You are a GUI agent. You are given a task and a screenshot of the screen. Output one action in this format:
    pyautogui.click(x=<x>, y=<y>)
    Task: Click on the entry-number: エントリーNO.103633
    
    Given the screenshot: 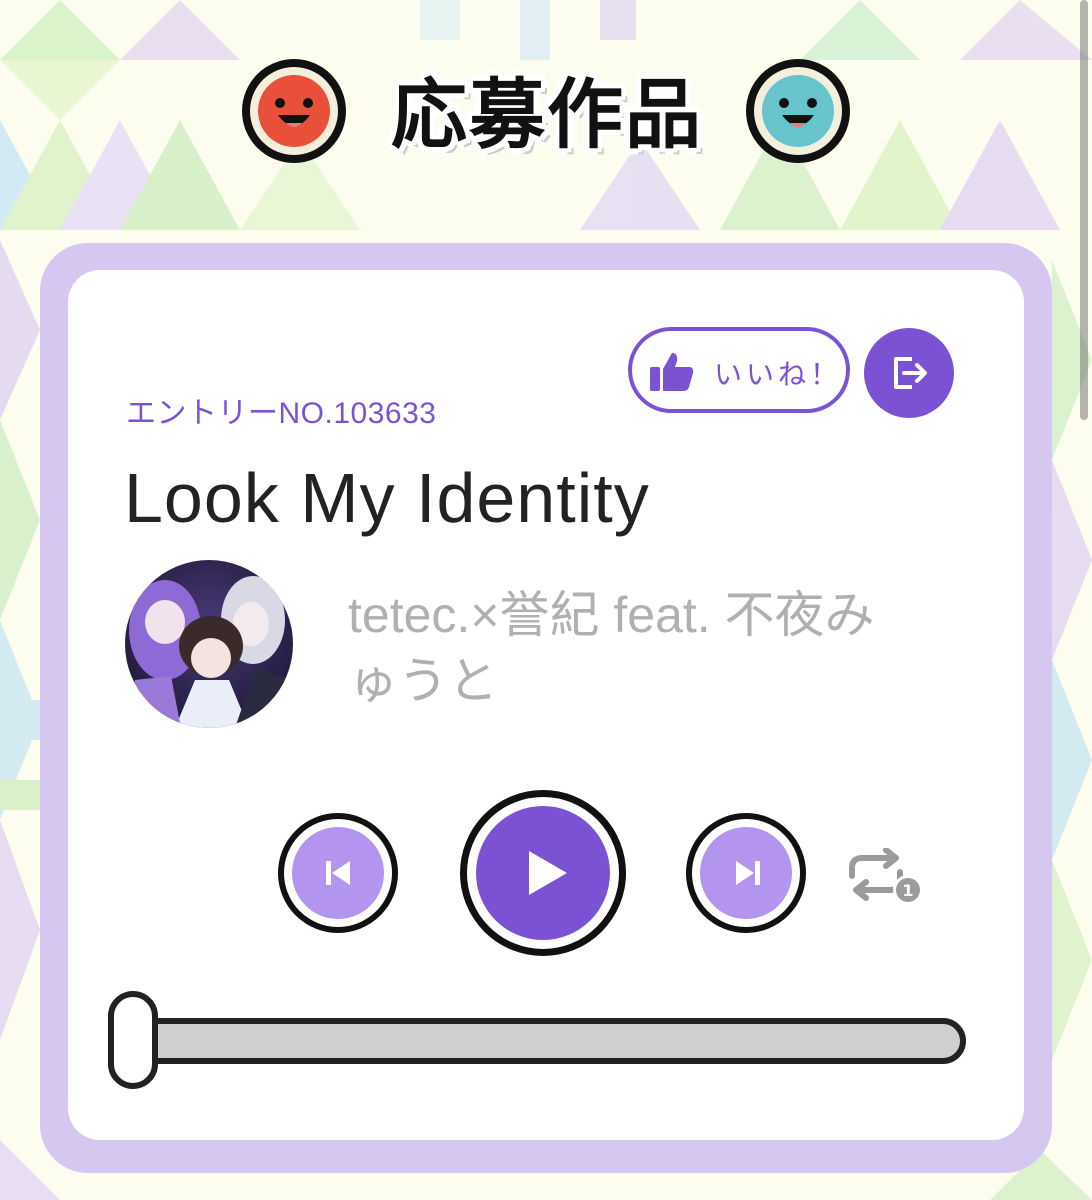 What is the action you would take?
    pyautogui.click(x=281, y=413)
    